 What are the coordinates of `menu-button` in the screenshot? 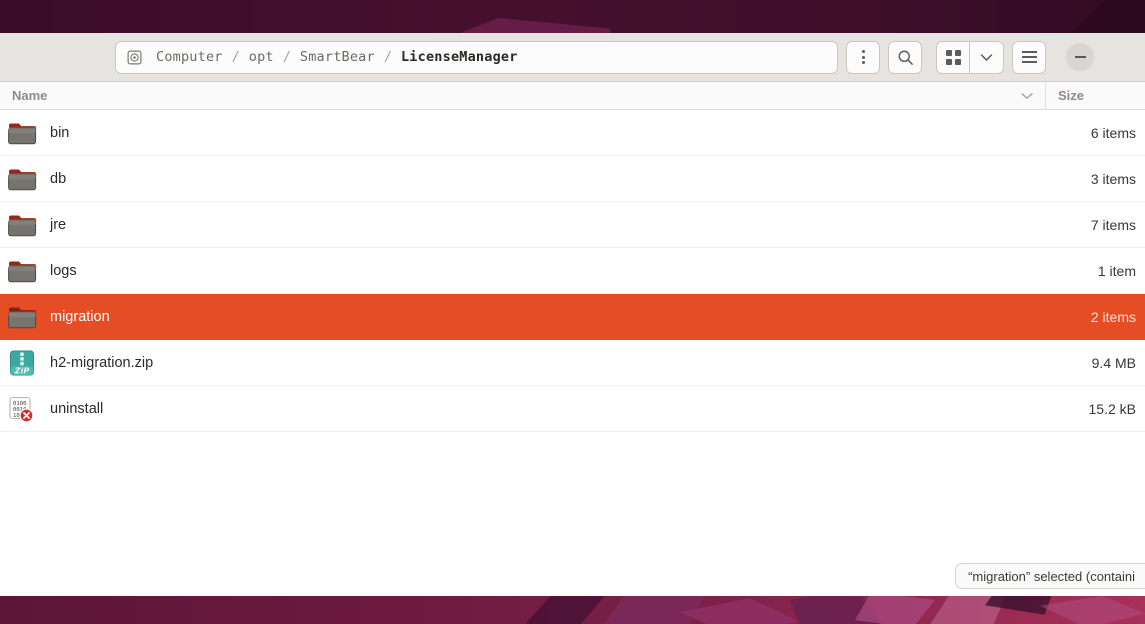 It's located at (863, 57).